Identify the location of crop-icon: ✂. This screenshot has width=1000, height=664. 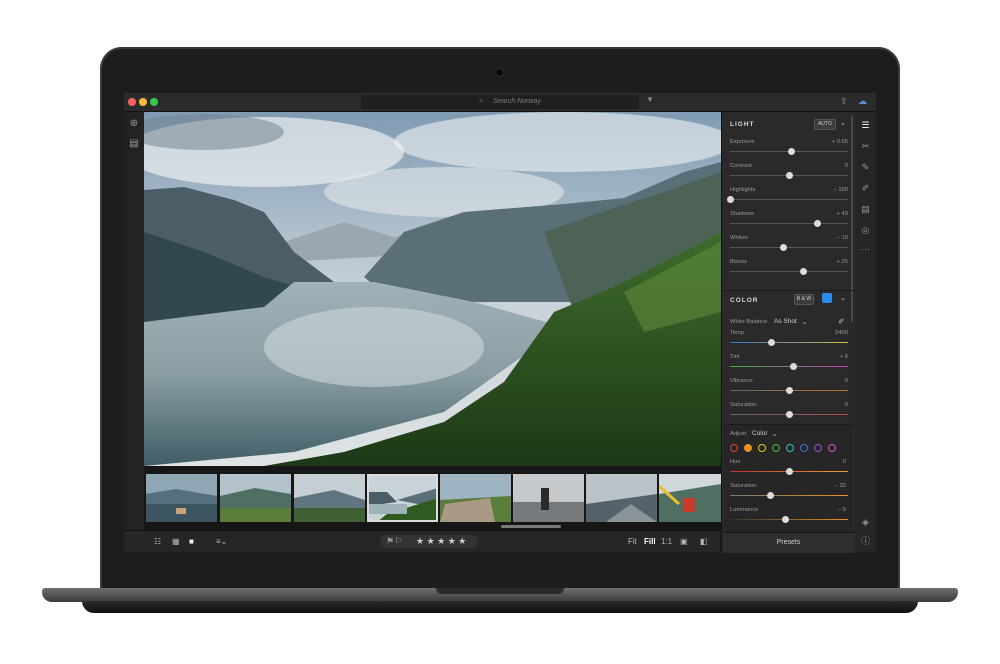
(865, 146).